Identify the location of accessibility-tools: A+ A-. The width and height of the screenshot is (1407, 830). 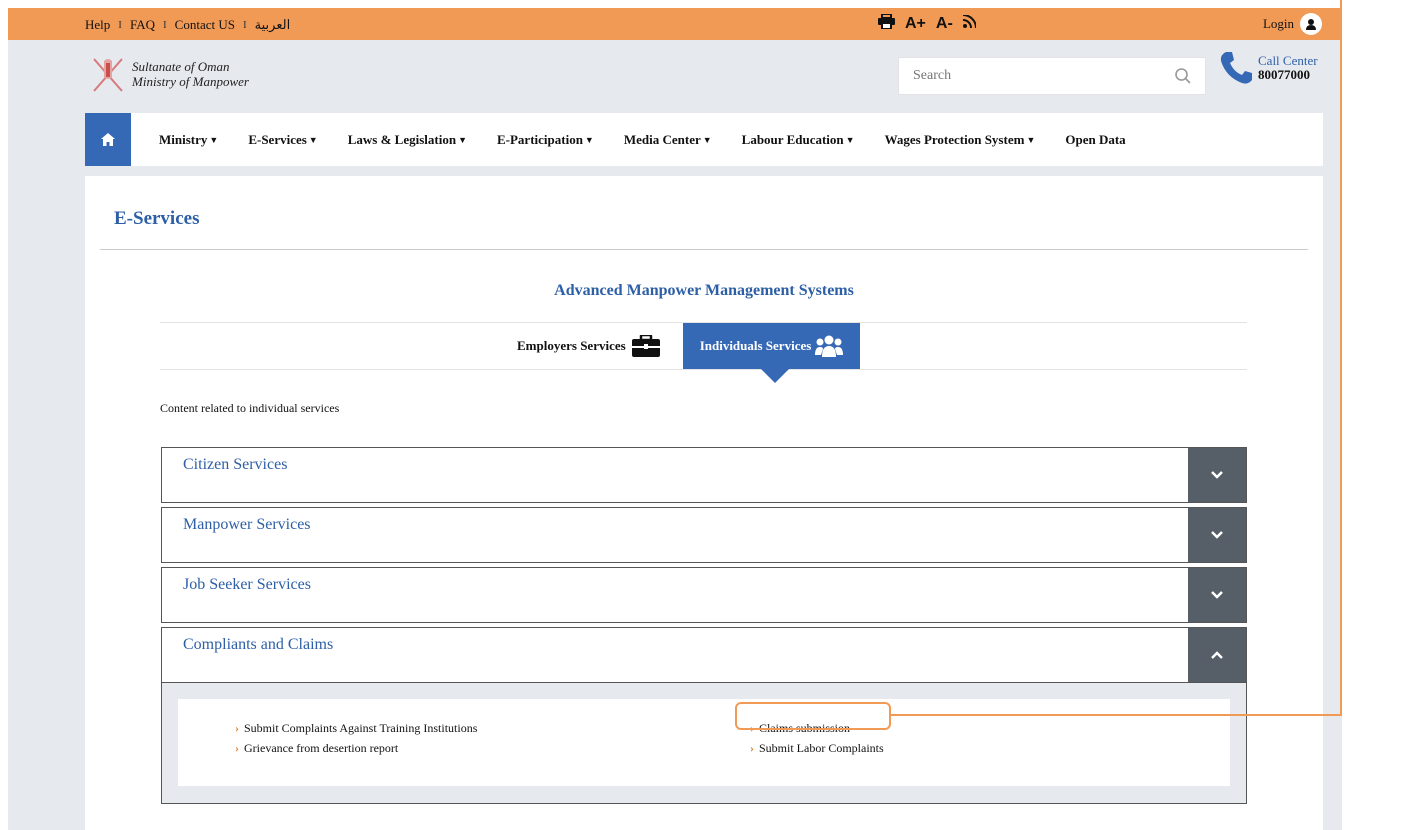
(927, 23).